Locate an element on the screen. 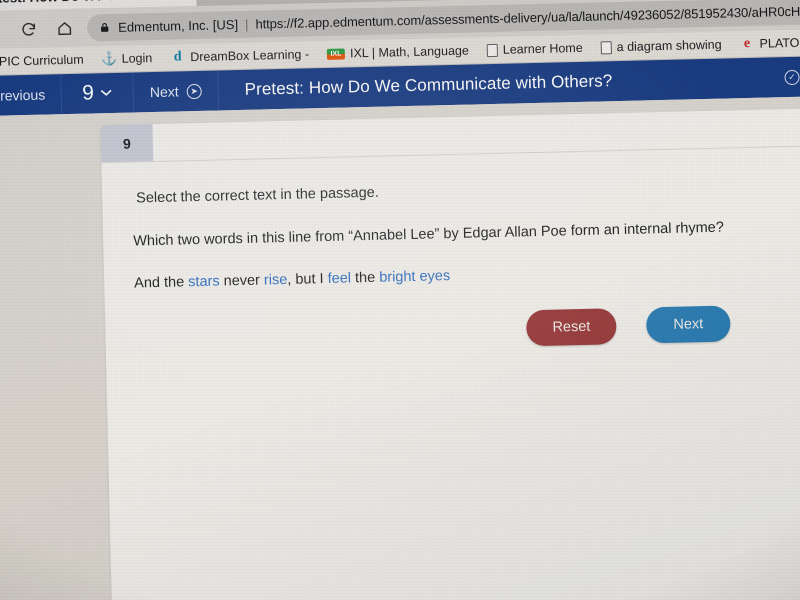 This screenshot has height=600, width=800. passage-static-text: And the is located at coordinates (161, 283).